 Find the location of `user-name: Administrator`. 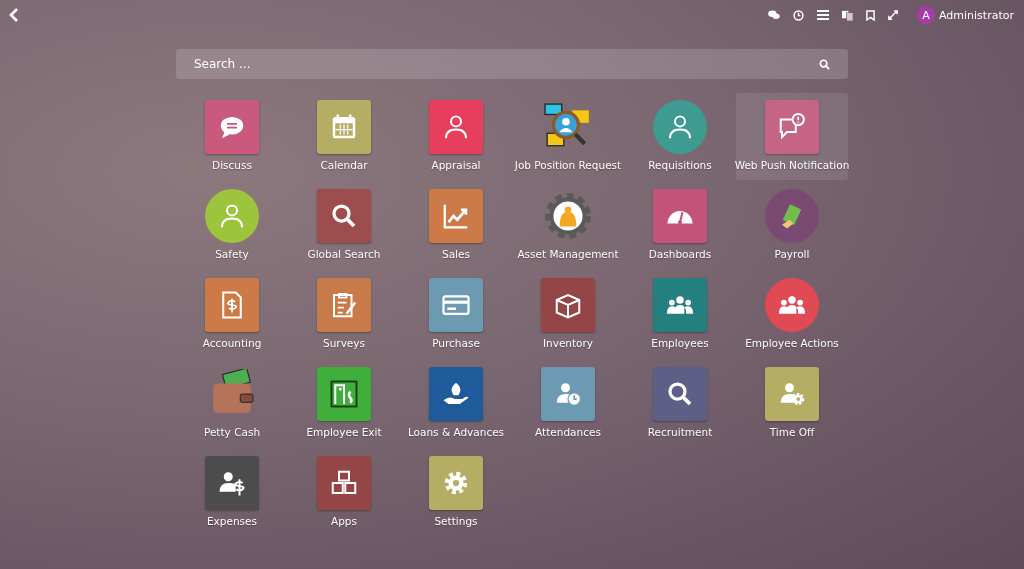

user-name: Administrator is located at coordinates (976, 15).